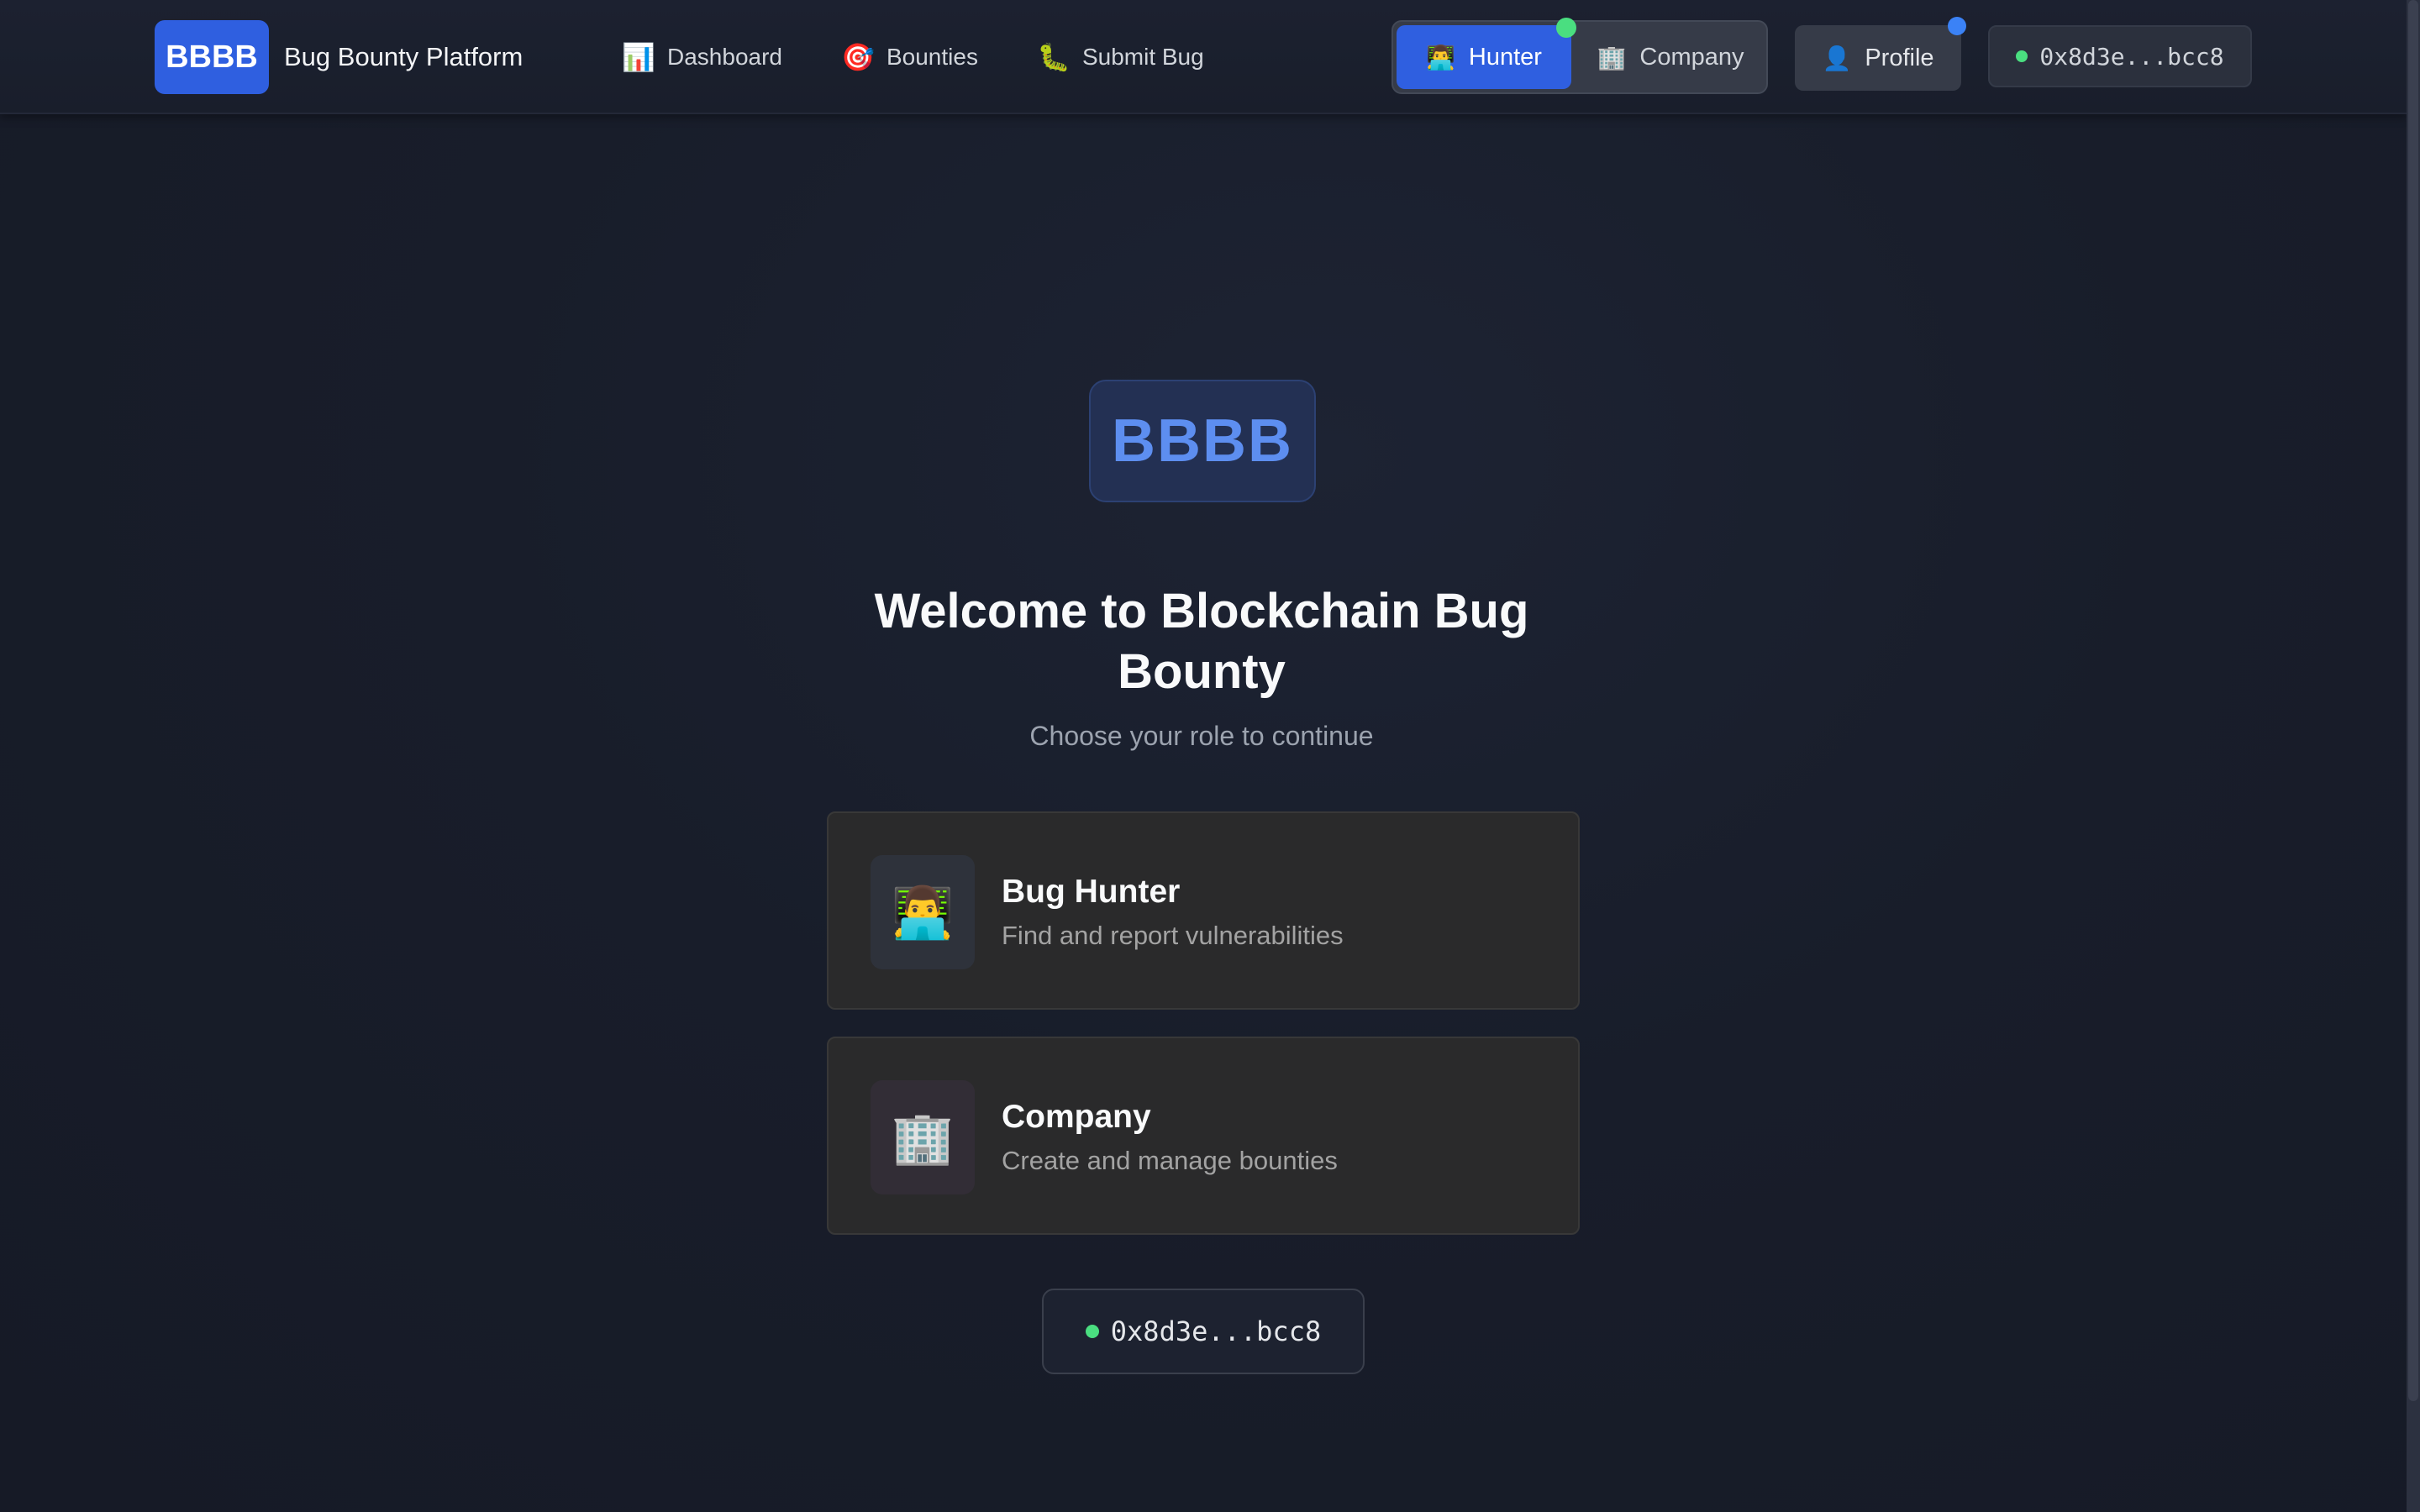 The height and width of the screenshot is (1512, 2420). Describe the element at coordinates (1203, 1136) in the screenshot. I see `role-card-company: 🏢 Company Create and manage bounties` at that location.